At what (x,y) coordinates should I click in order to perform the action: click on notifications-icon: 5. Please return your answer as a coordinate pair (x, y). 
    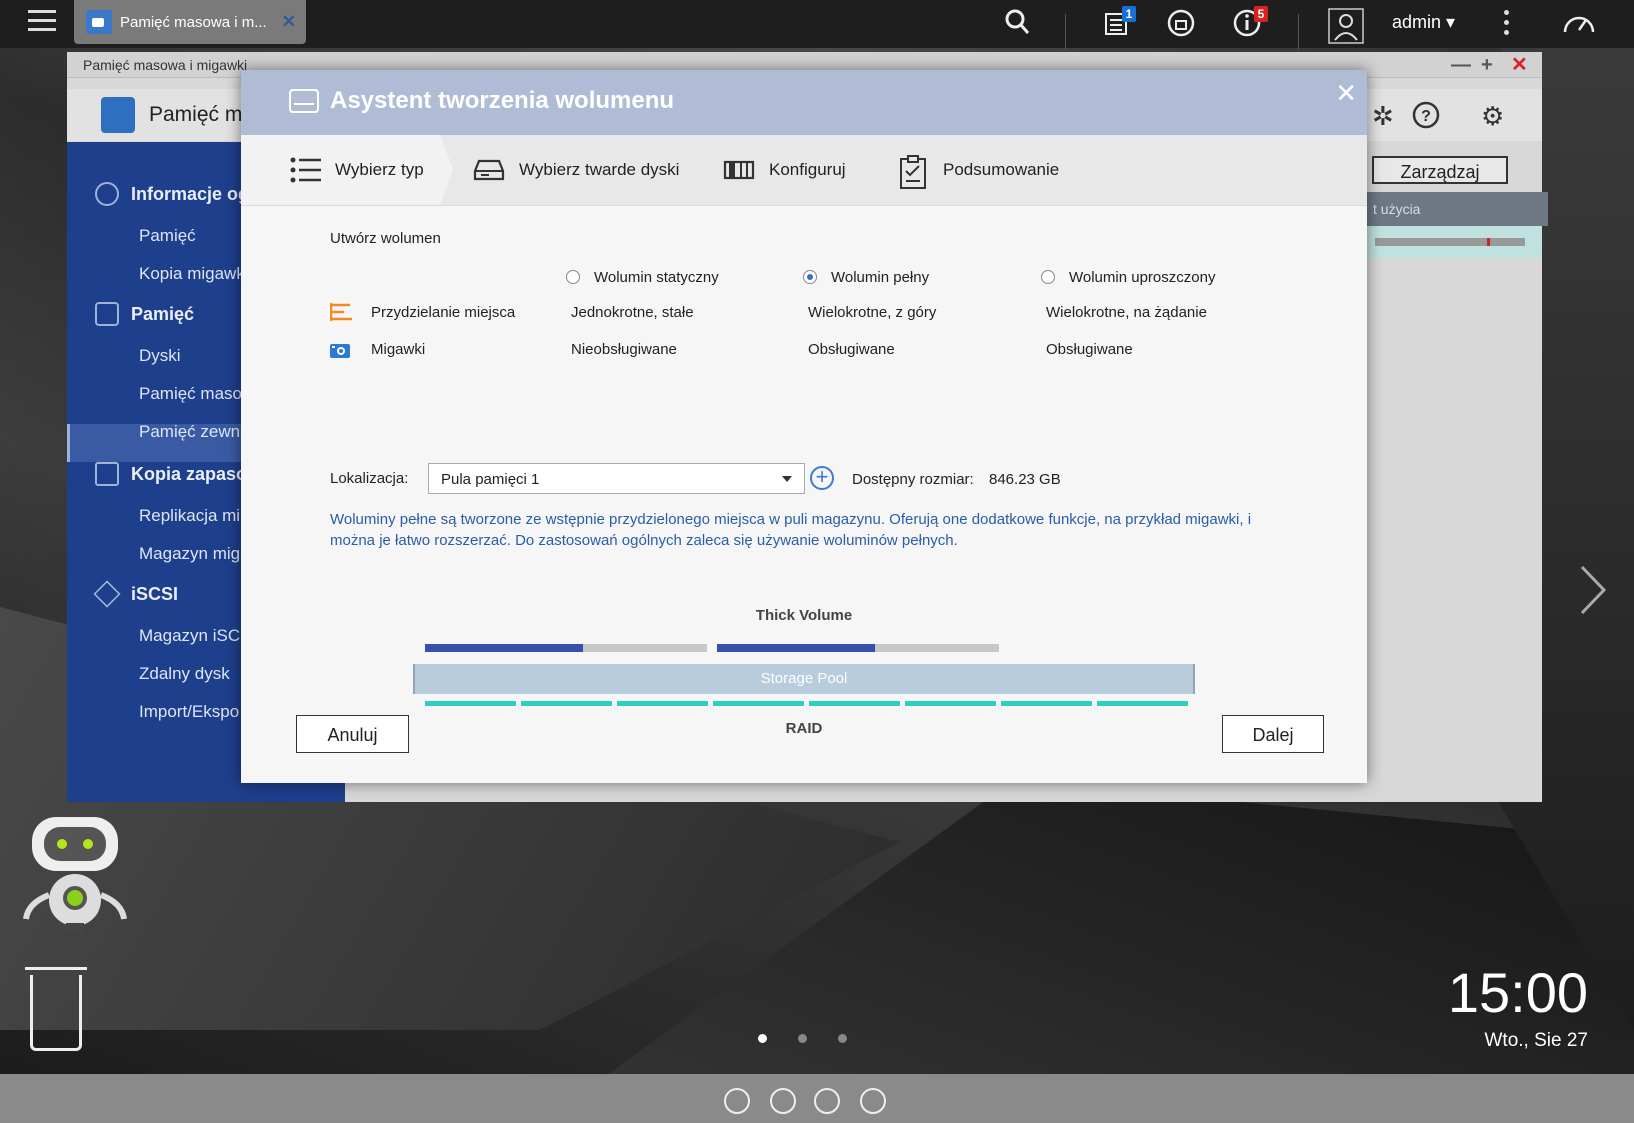
    Looking at the image, I should click on (1250, 23).